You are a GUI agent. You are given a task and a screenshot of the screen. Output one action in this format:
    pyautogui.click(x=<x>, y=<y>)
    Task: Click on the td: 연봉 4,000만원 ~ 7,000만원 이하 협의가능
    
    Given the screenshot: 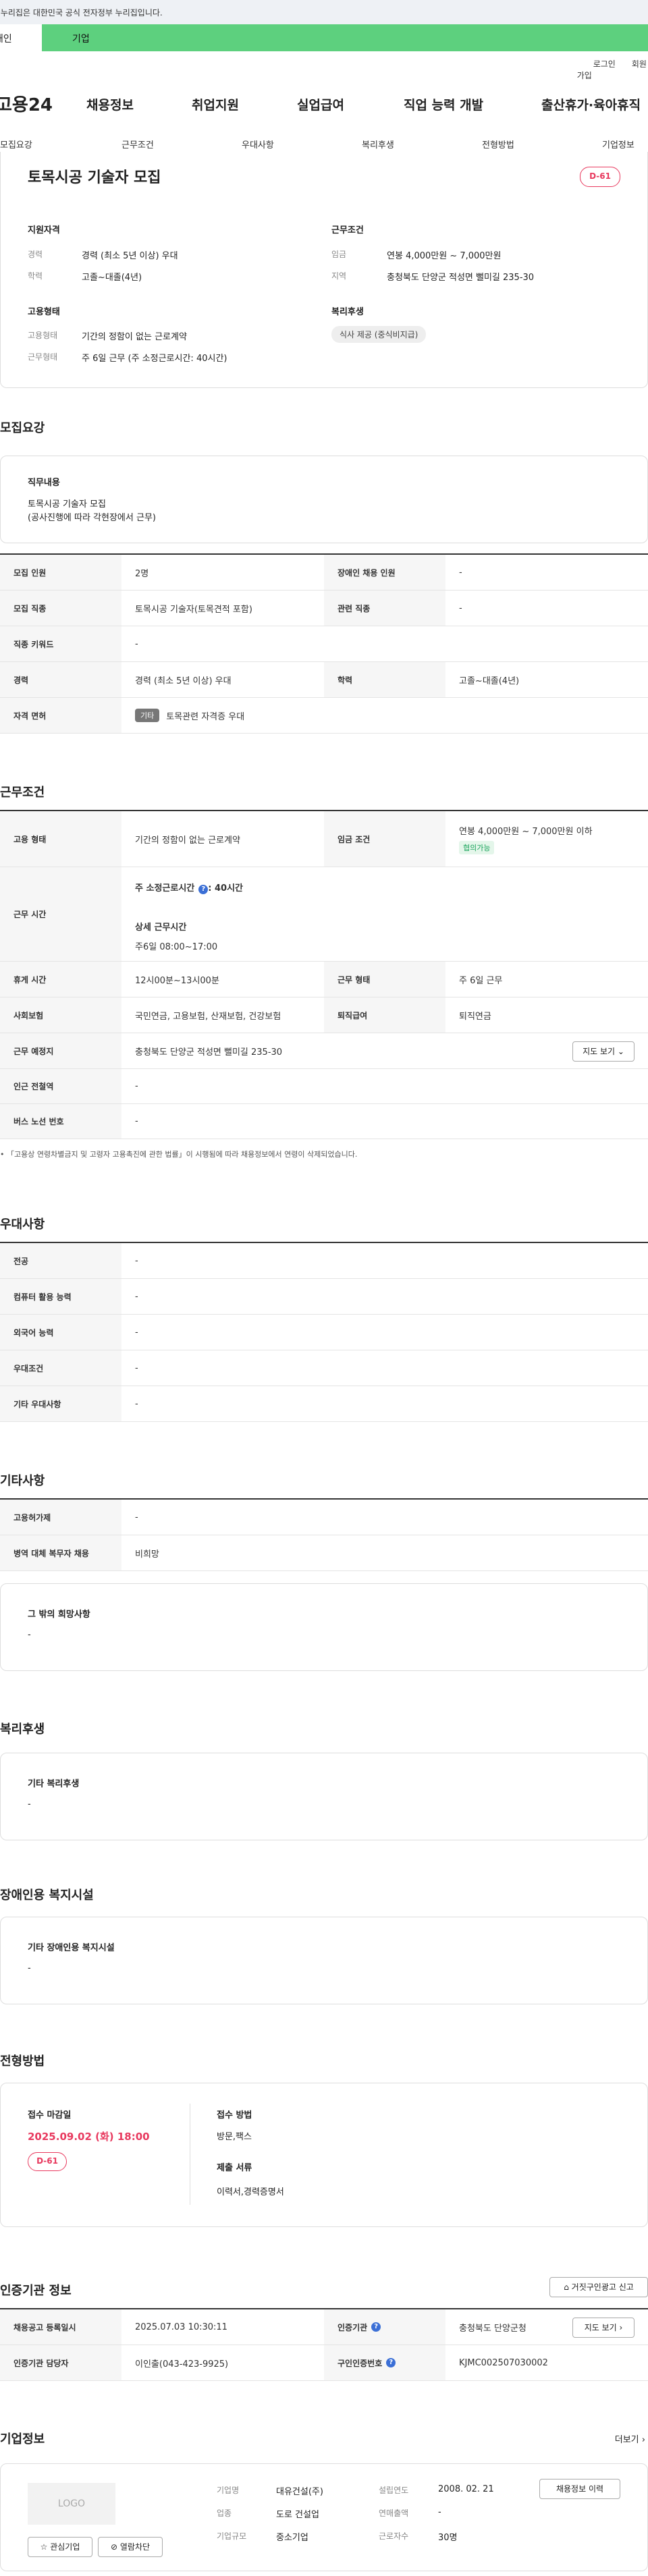 What is the action you would take?
    pyautogui.click(x=547, y=839)
    